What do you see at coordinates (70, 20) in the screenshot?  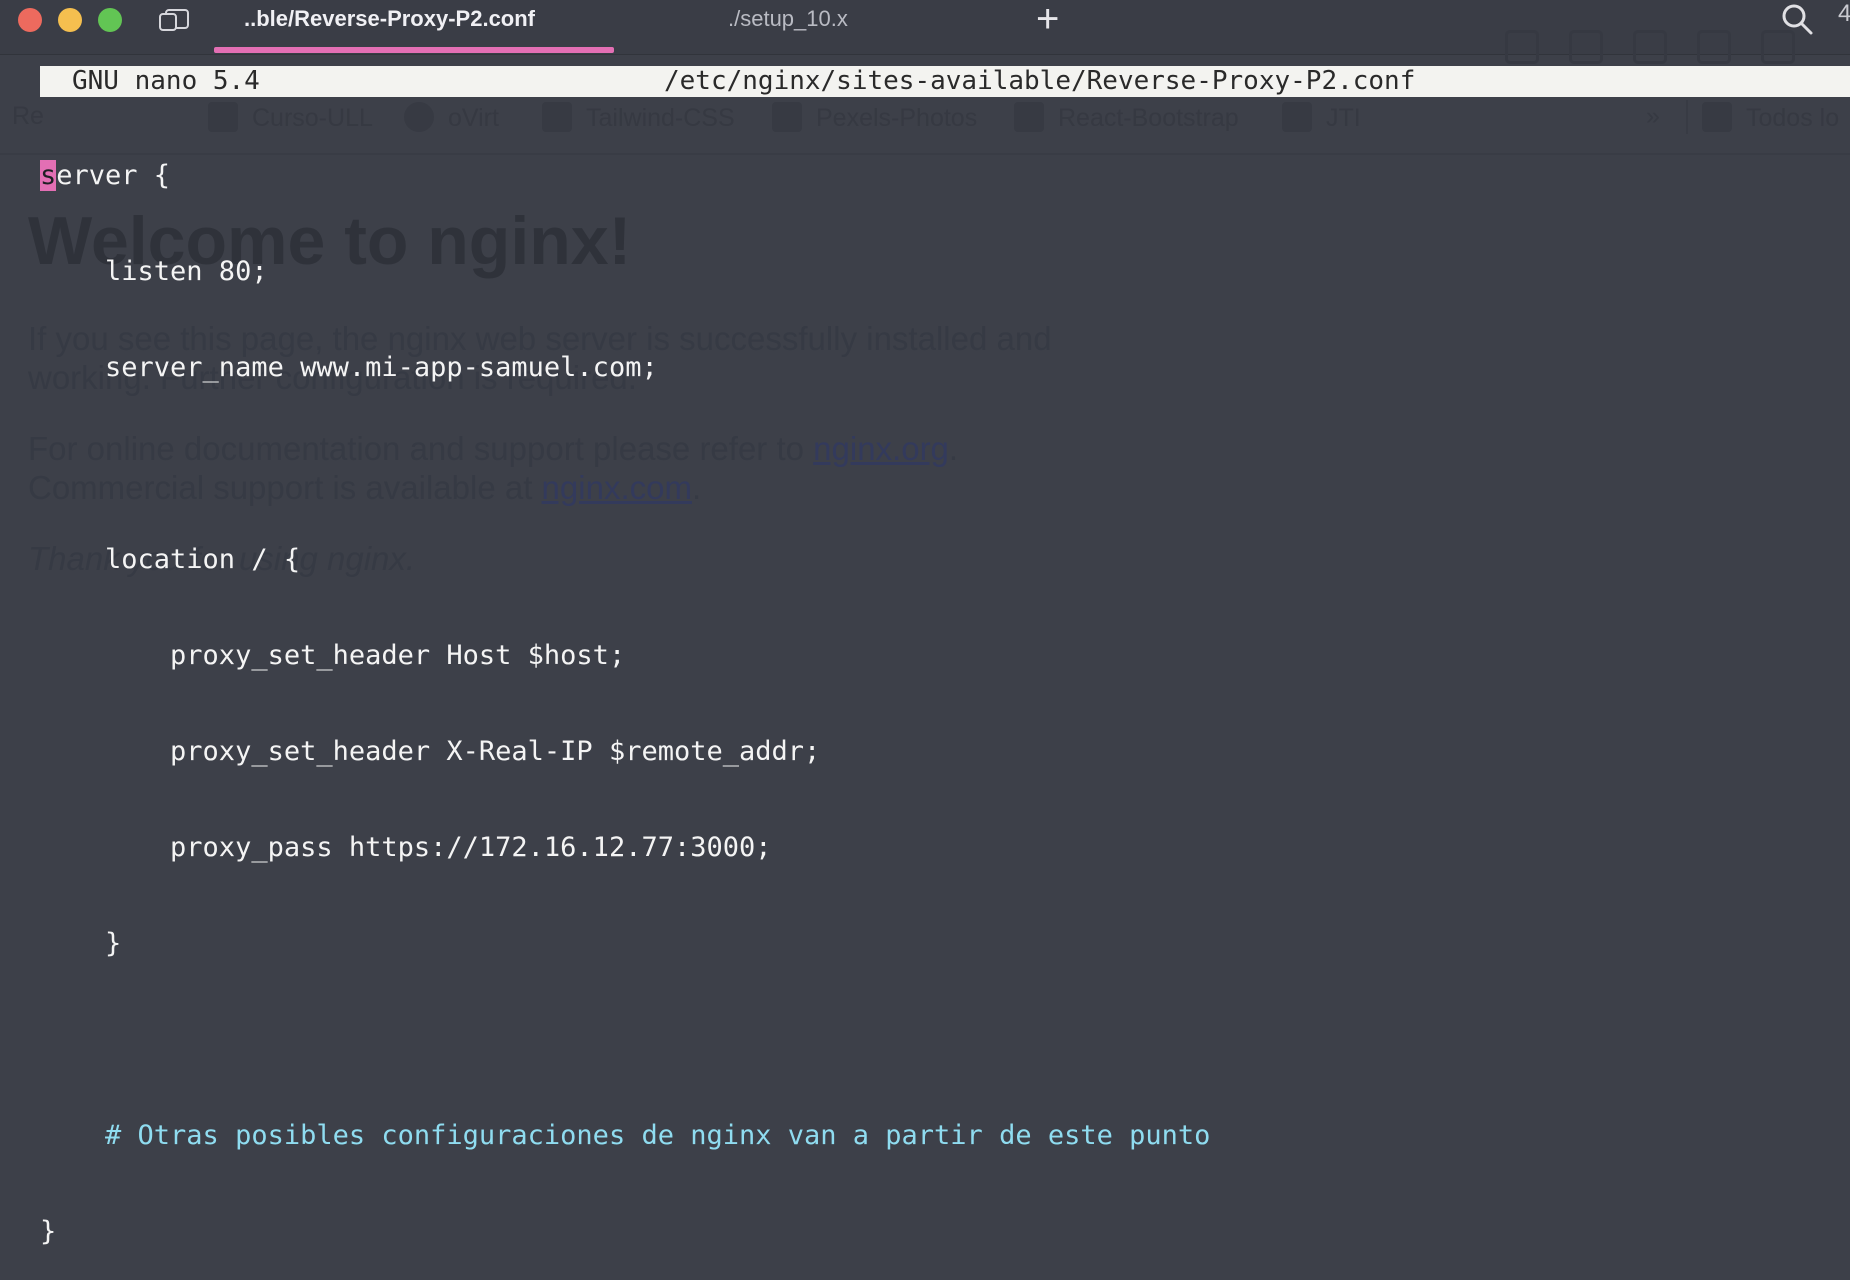 I see `minimize-window-button` at bounding box center [70, 20].